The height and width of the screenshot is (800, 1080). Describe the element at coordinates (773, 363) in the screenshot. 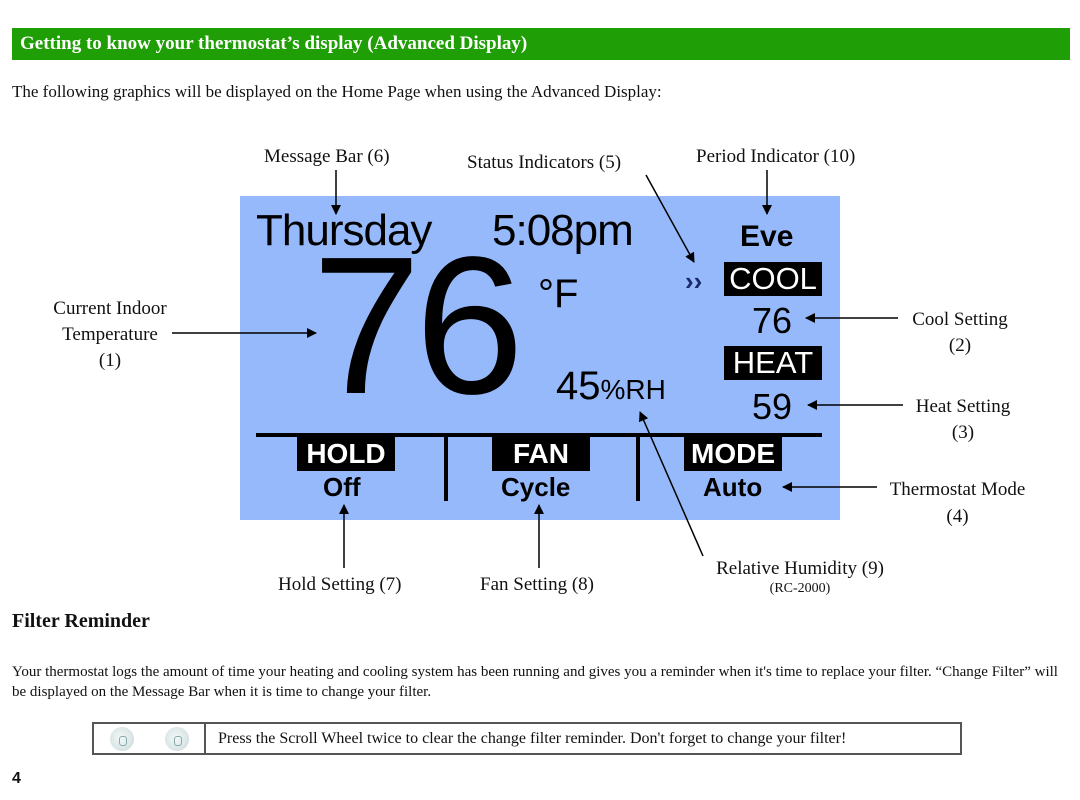

I see `heat-label: HEAT` at that location.